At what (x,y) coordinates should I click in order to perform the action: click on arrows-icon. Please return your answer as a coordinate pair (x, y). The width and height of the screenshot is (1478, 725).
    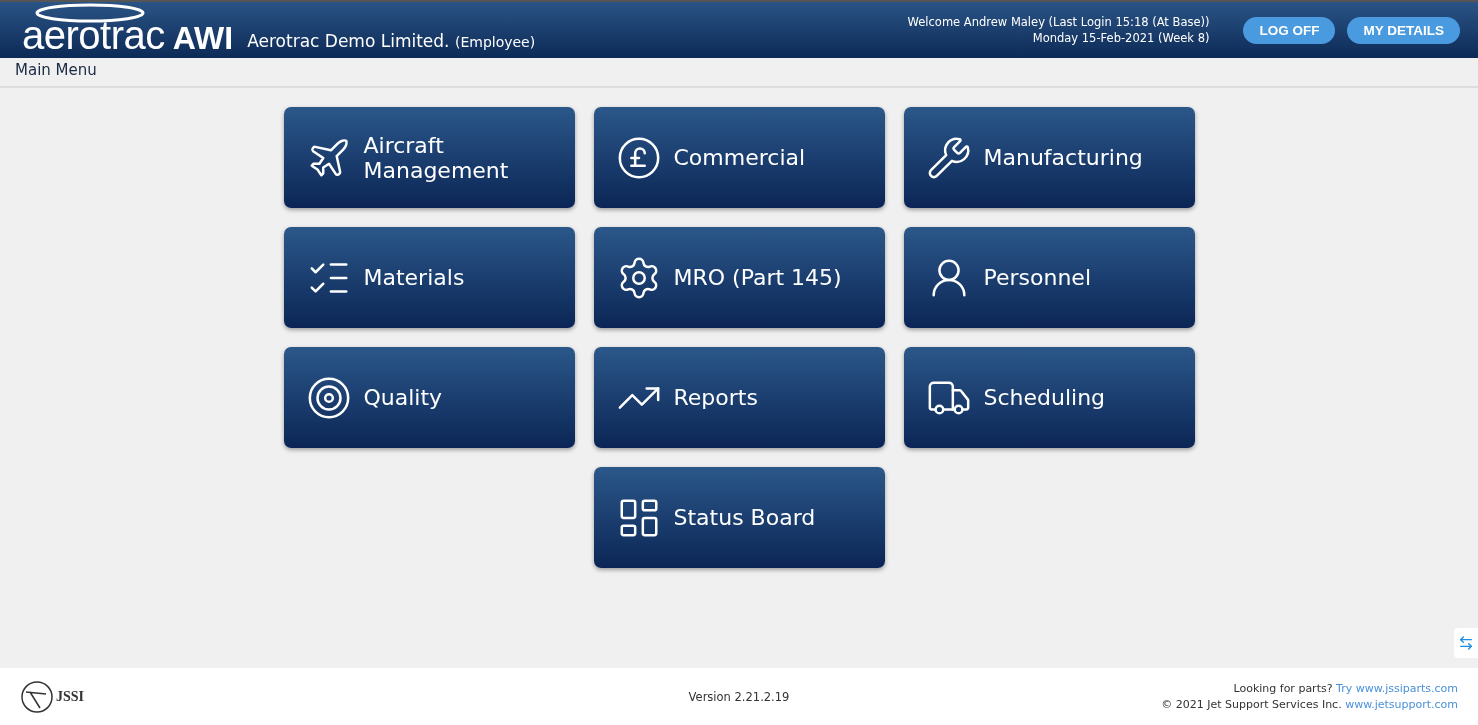
    Looking at the image, I should click on (1466, 643).